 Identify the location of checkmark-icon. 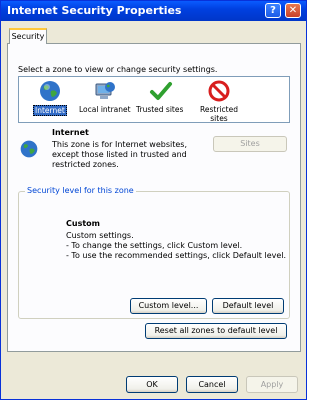
(161, 91).